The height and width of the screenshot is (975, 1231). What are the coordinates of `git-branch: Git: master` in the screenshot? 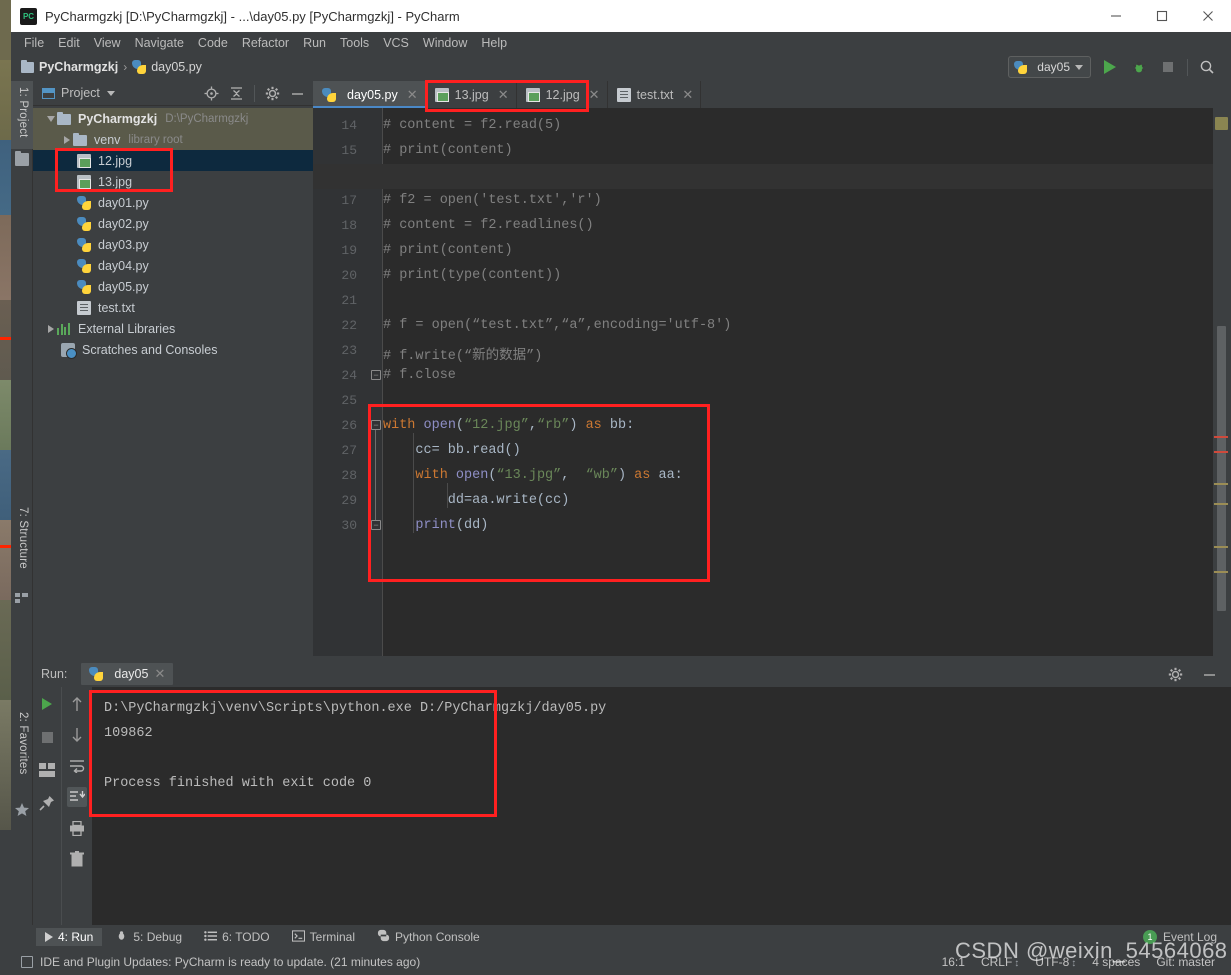 It's located at (1185, 962).